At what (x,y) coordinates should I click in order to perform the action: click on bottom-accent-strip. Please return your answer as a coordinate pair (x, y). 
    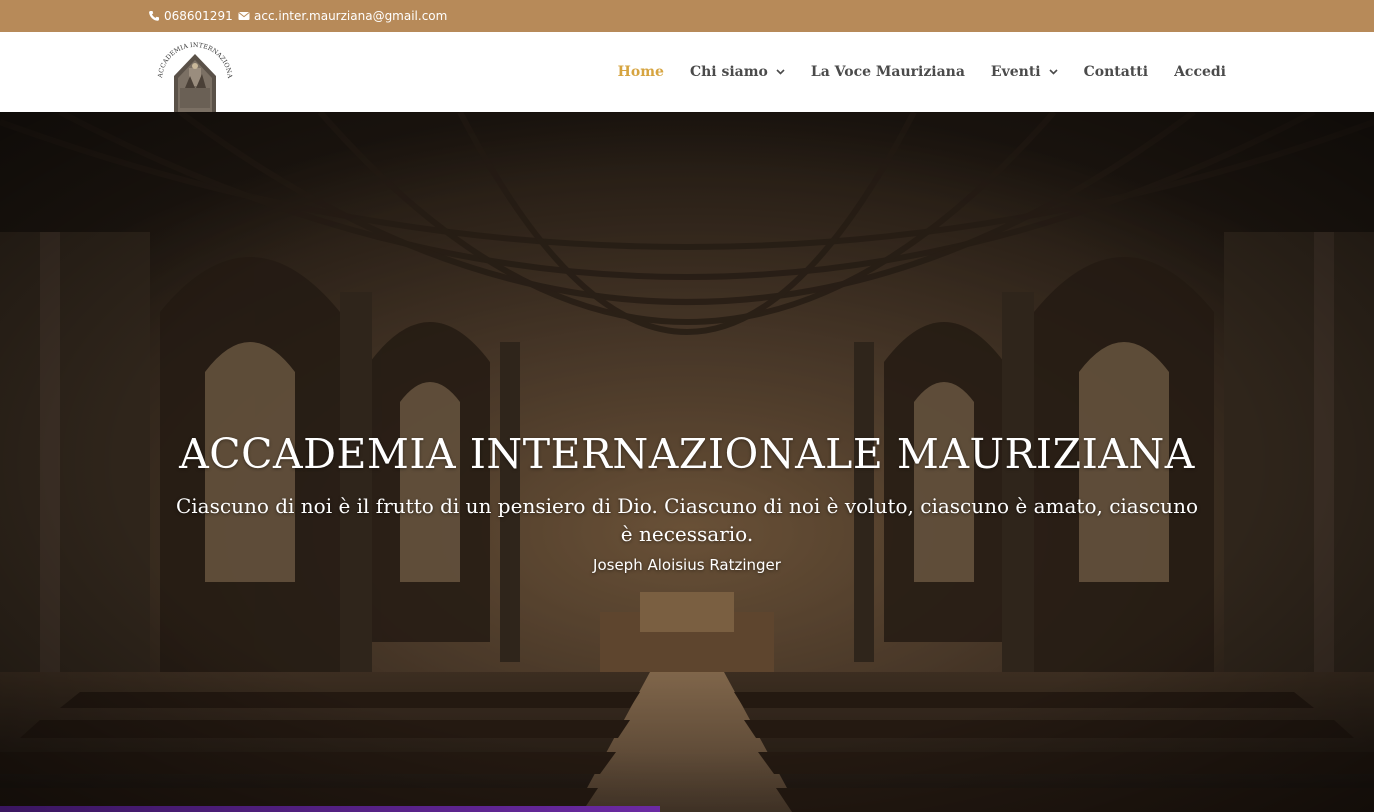
    Looking at the image, I should click on (330, 809).